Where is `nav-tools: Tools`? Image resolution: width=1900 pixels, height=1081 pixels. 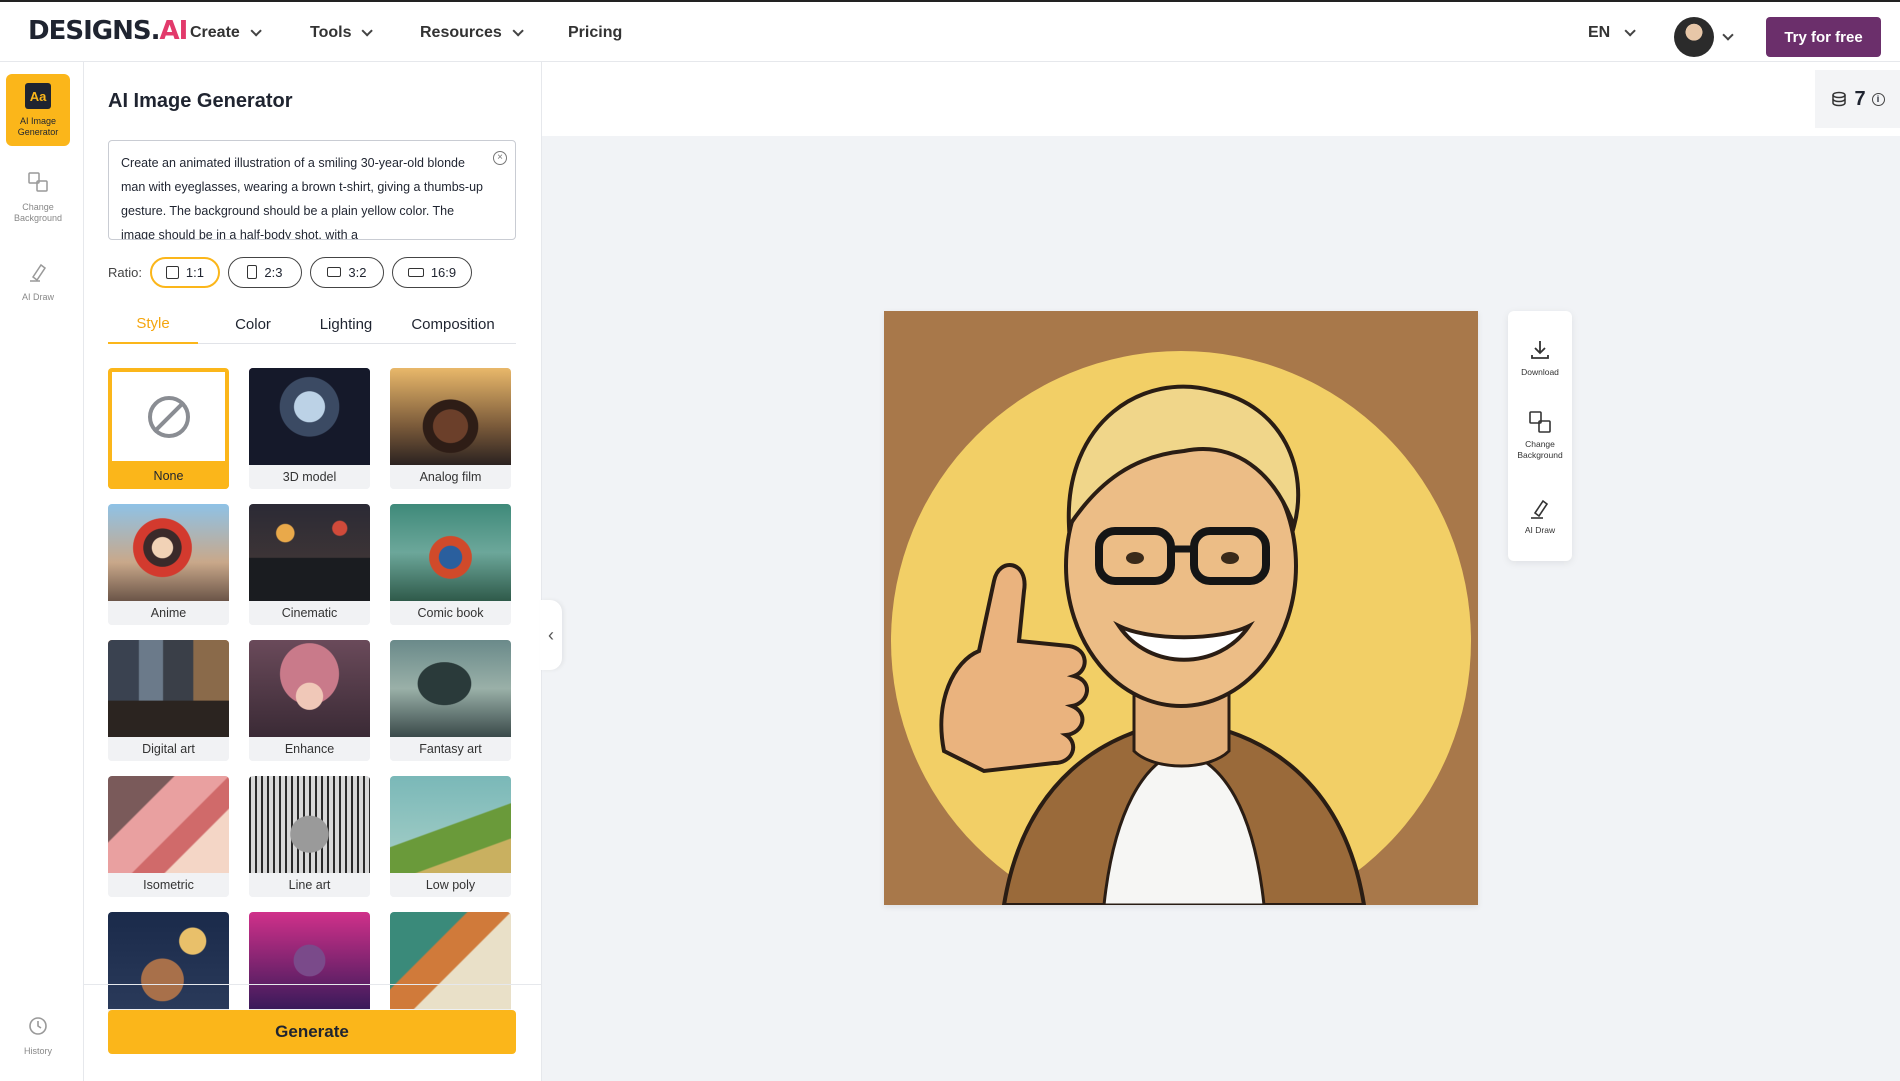
nav-tools: Tools is located at coordinates (342, 33).